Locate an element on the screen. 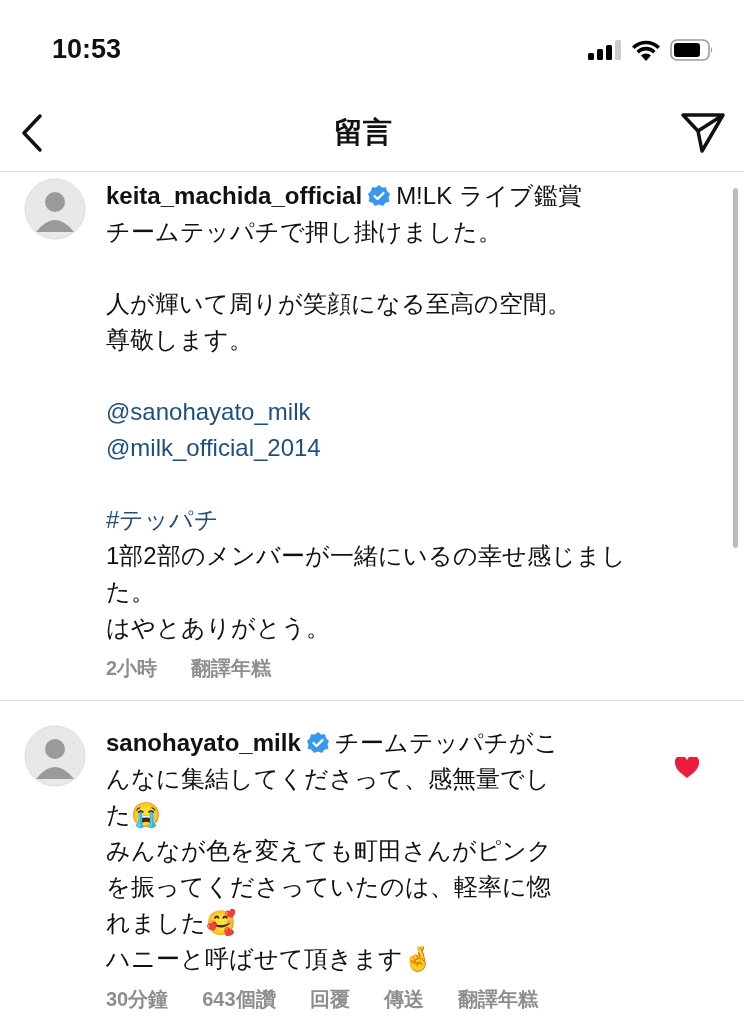 The height and width of the screenshot is (1024, 744). send-icon is located at coordinates (703, 133).